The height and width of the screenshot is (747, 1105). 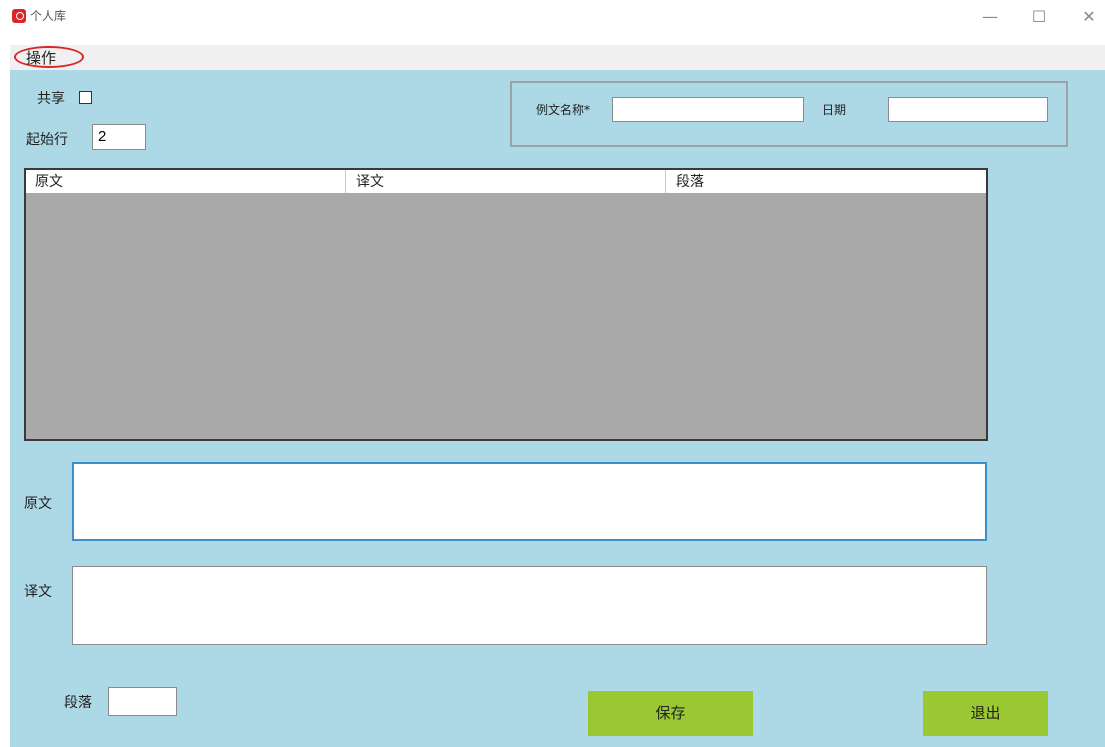 I want to click on paragraph-input, so click(x=142, y=701).